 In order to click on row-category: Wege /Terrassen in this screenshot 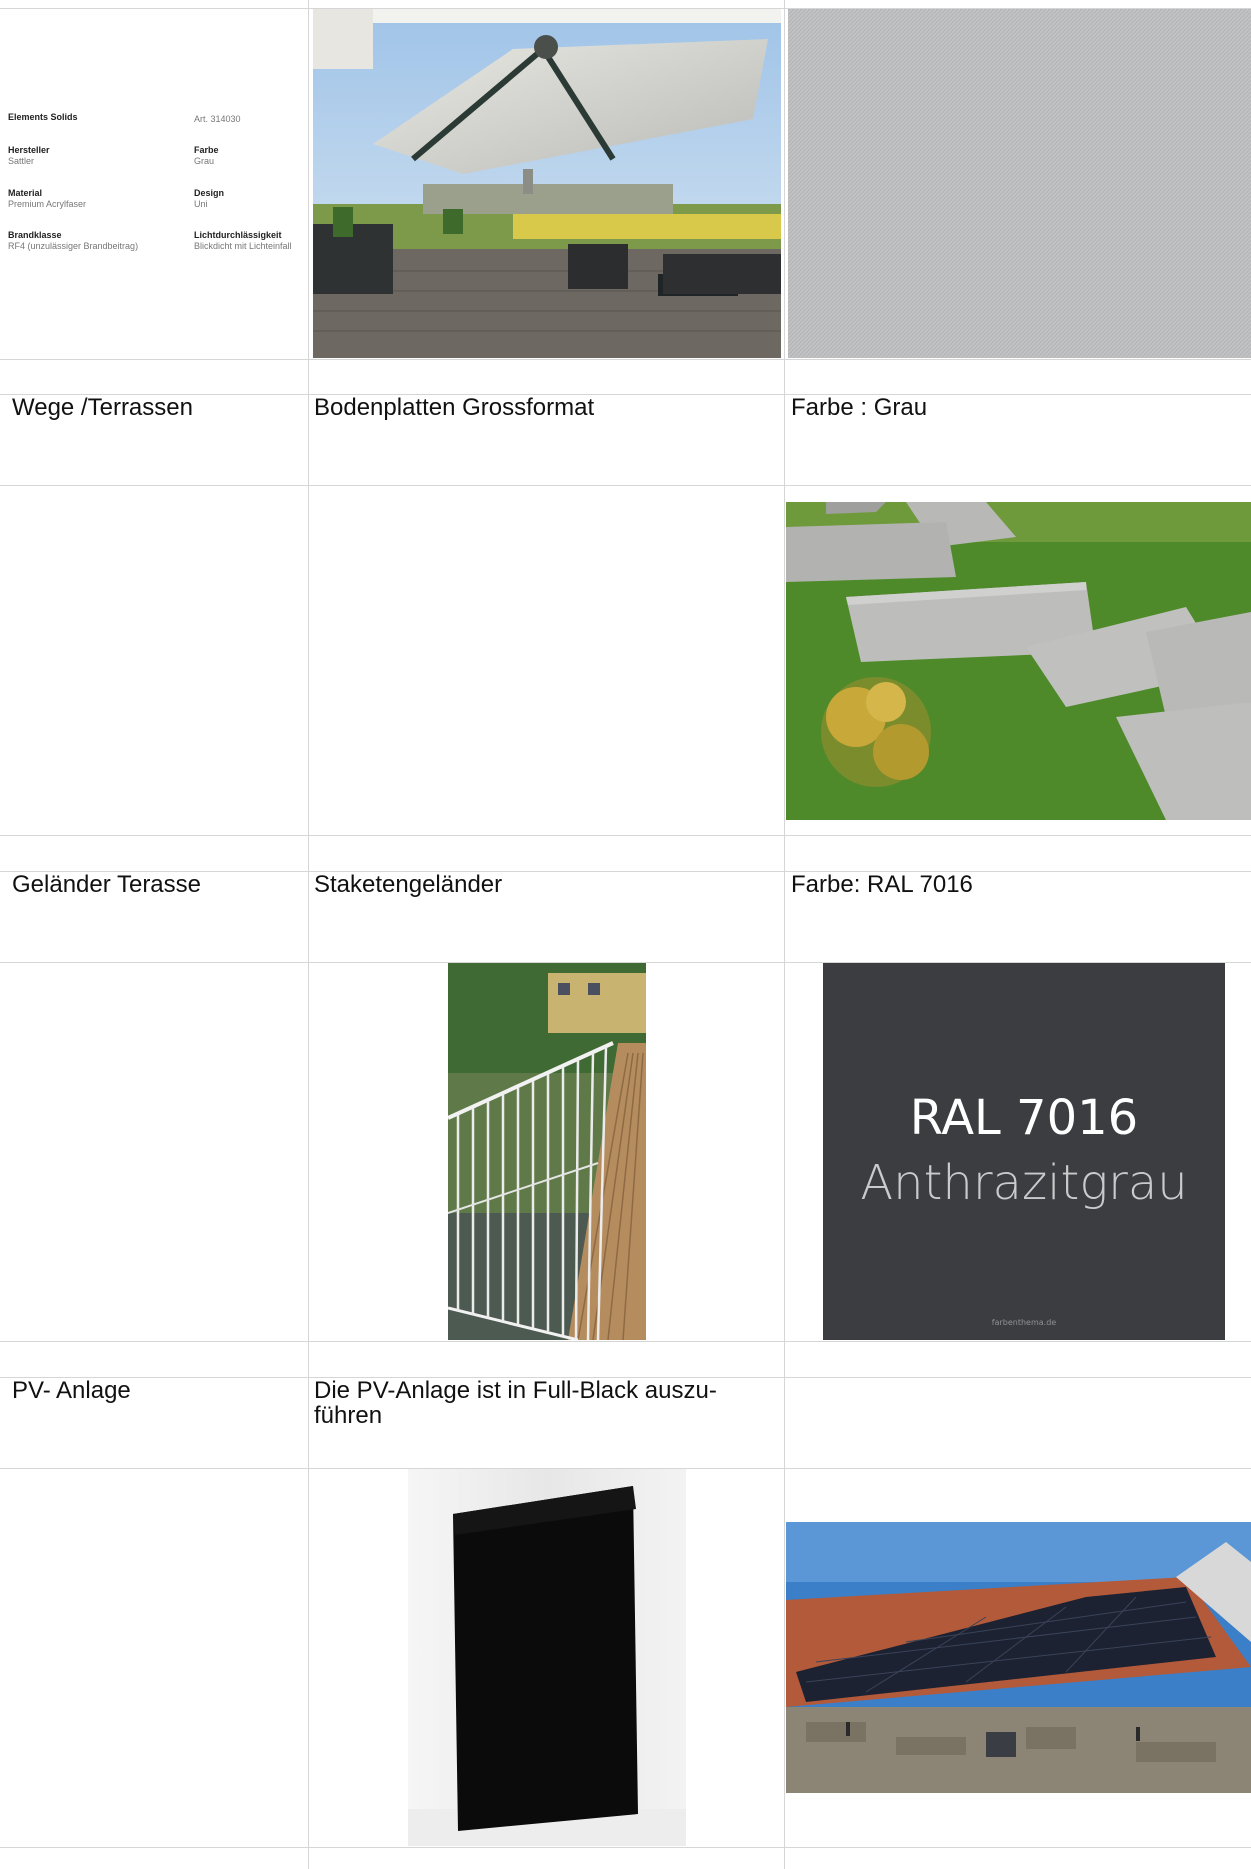, I will do `click(102, 407)`.